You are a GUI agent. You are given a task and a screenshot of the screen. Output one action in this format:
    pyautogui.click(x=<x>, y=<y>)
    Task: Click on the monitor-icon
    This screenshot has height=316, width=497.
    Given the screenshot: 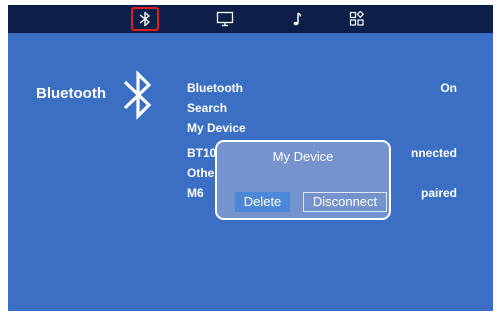 What is the action you would take?
    pyautogui.click(x=225, y=19)
    